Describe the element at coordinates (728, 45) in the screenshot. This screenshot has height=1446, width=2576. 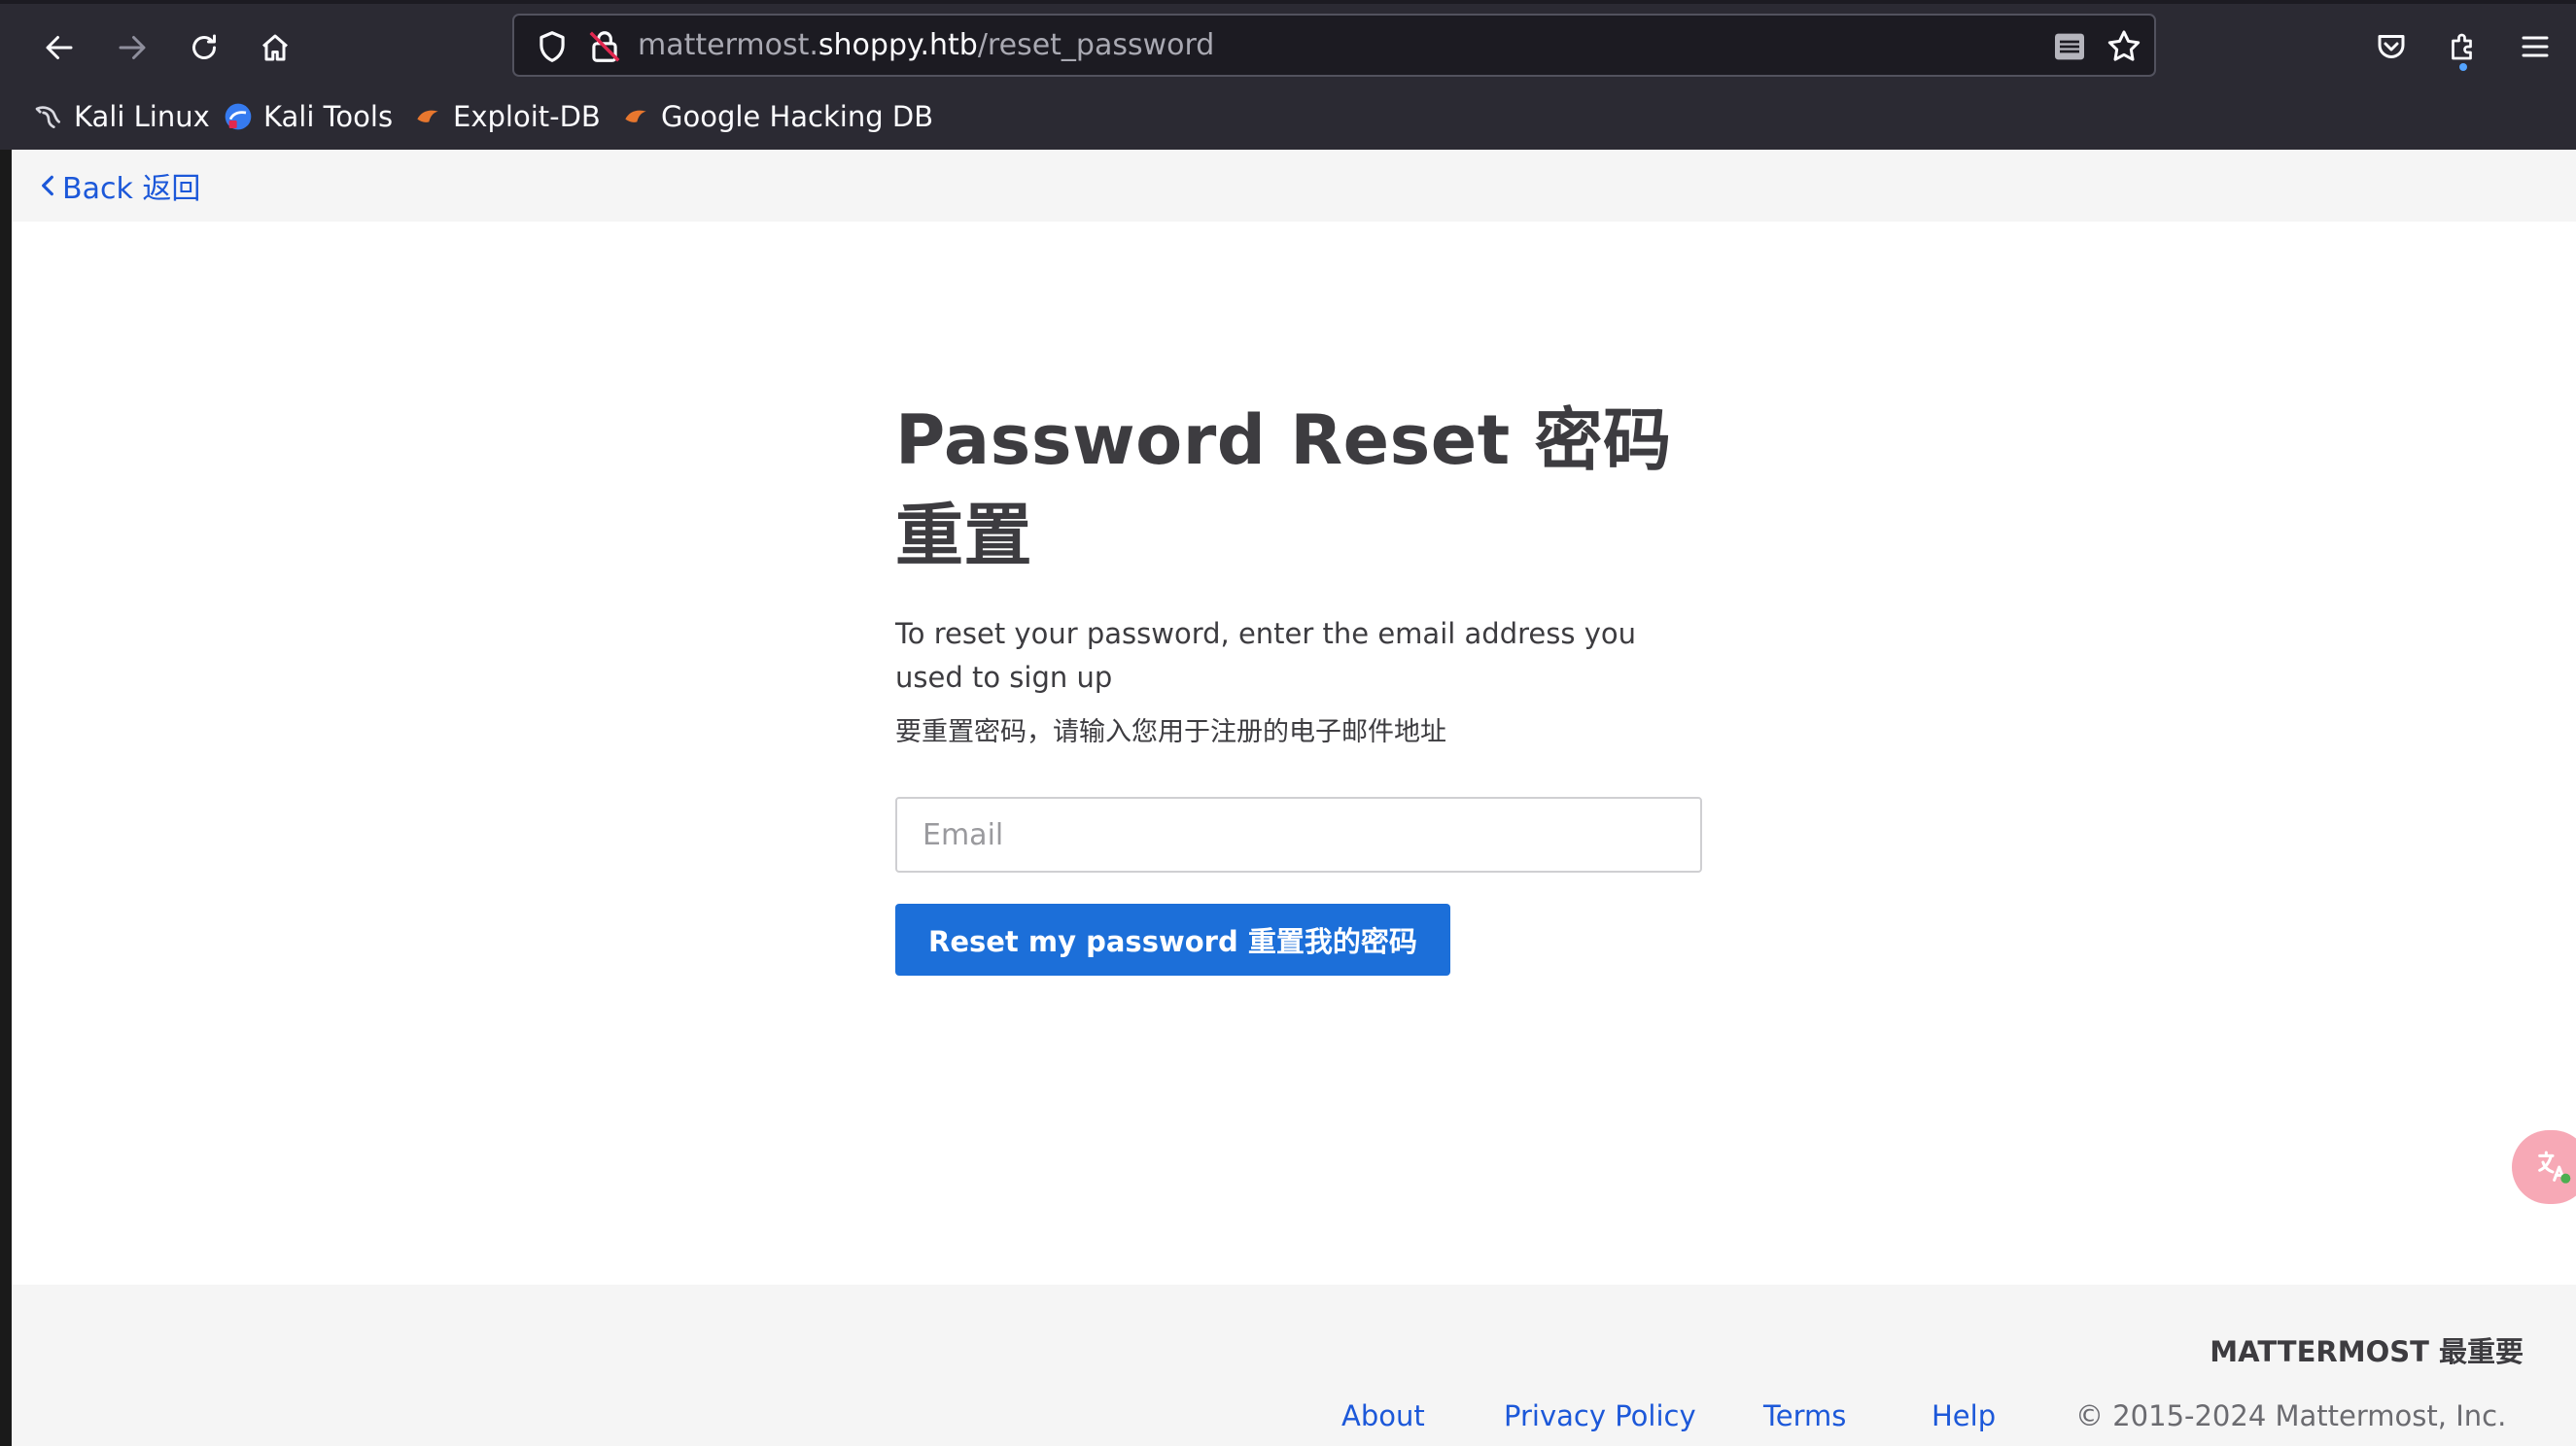
I see `url-prefix: mattermost.` at that location.